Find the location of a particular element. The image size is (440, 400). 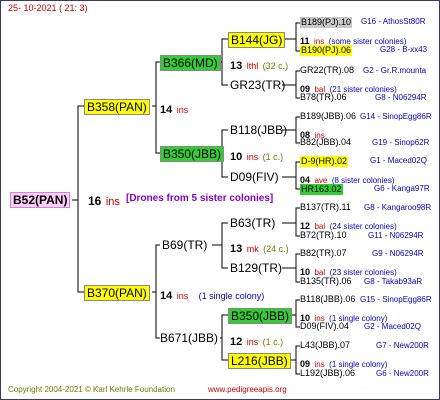

gen2-num-1: 13 is located at coordinates (236, 66).